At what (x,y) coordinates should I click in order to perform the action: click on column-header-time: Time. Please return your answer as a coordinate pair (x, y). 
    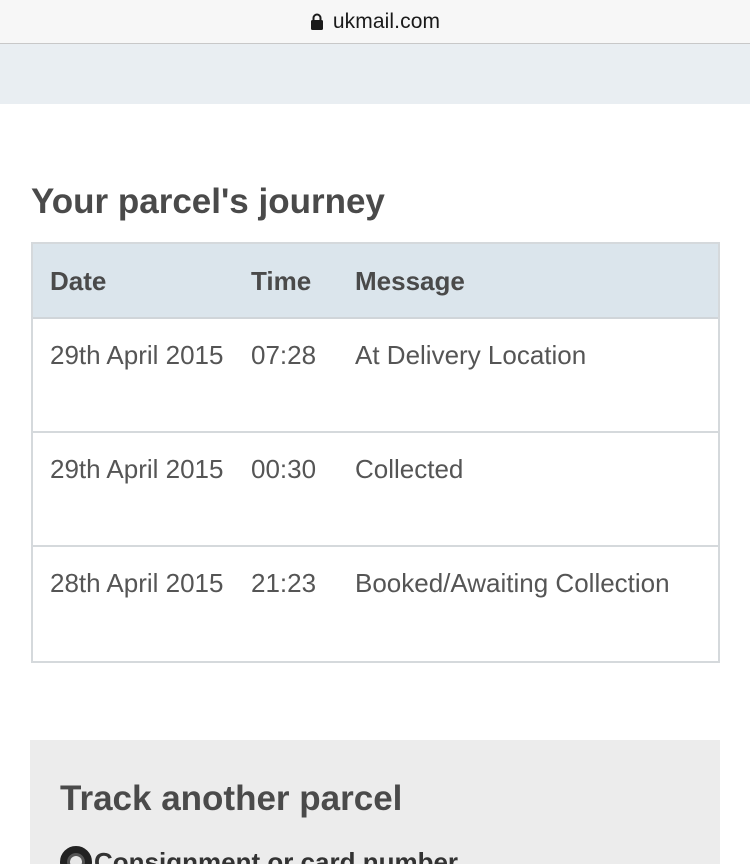
    Looking at the image, I should click on (281, 280).